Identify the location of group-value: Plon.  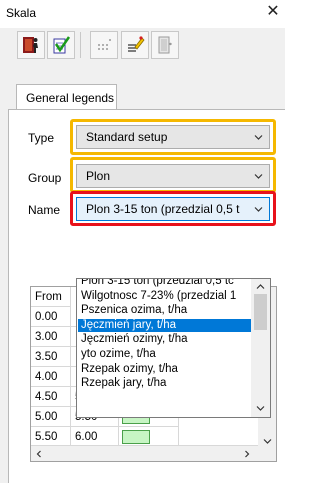
(98, 176).